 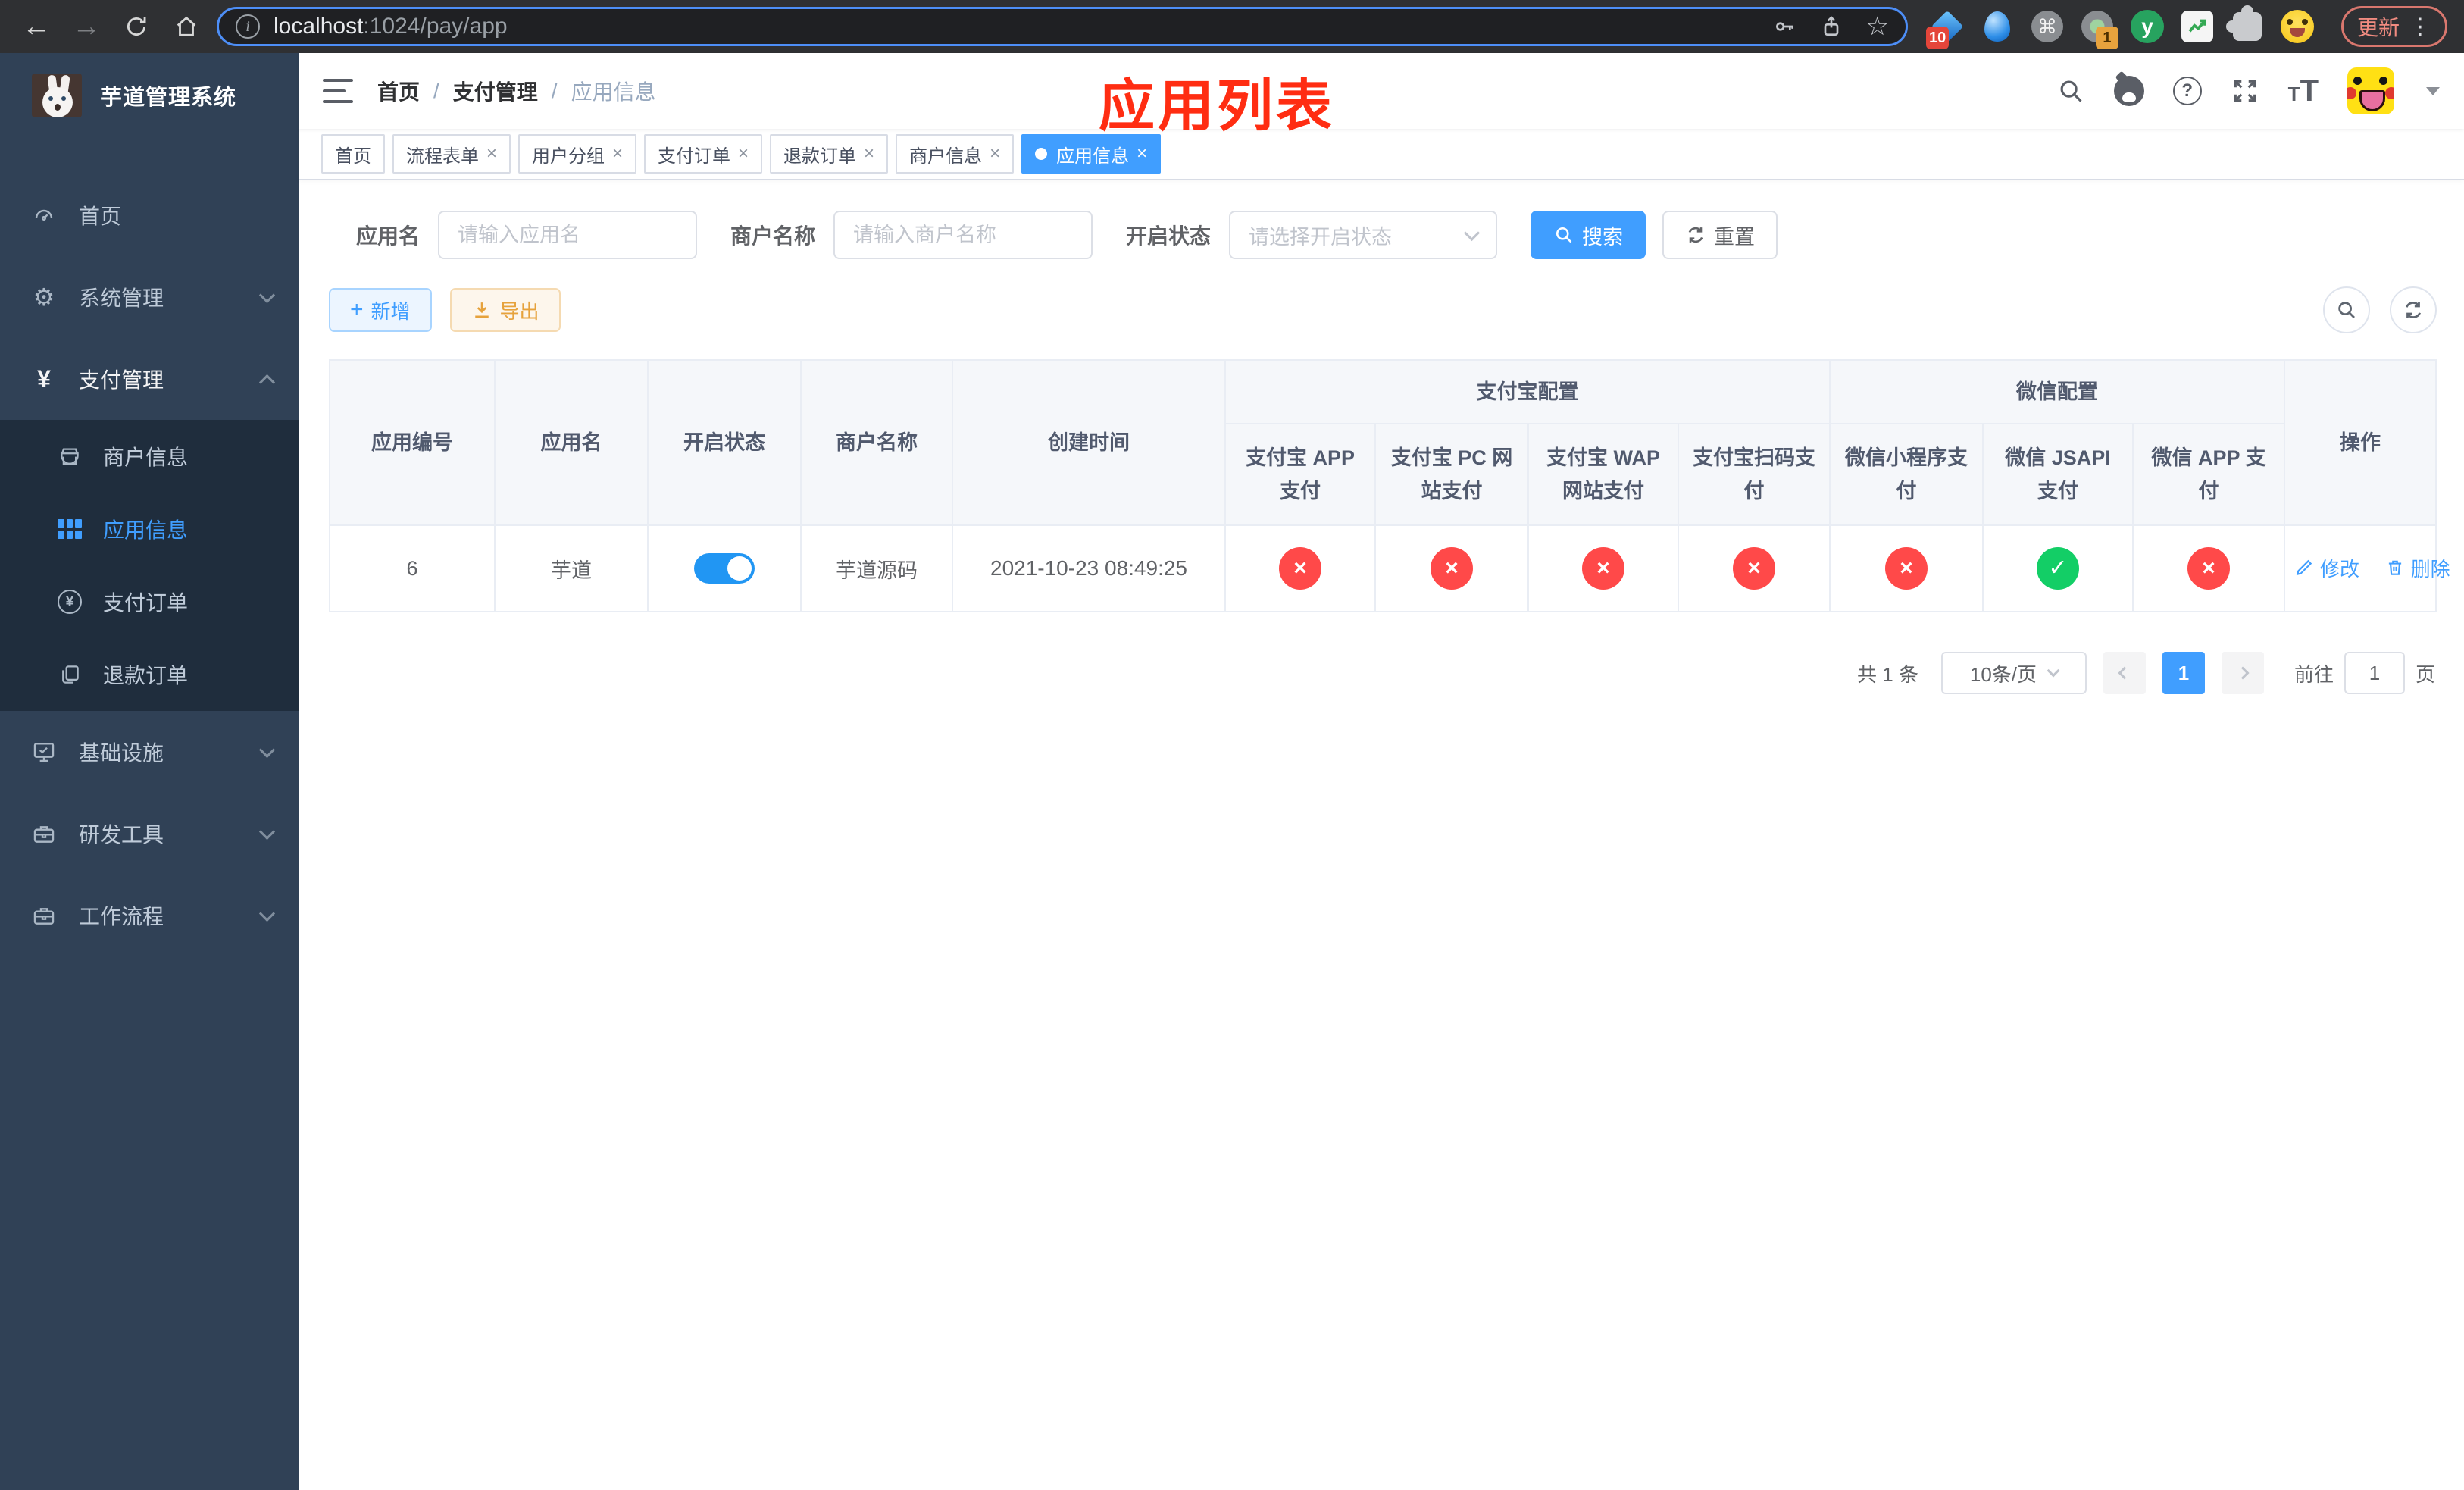 I want to click on font-size-icon: TT, so click(x=2303, y=91).